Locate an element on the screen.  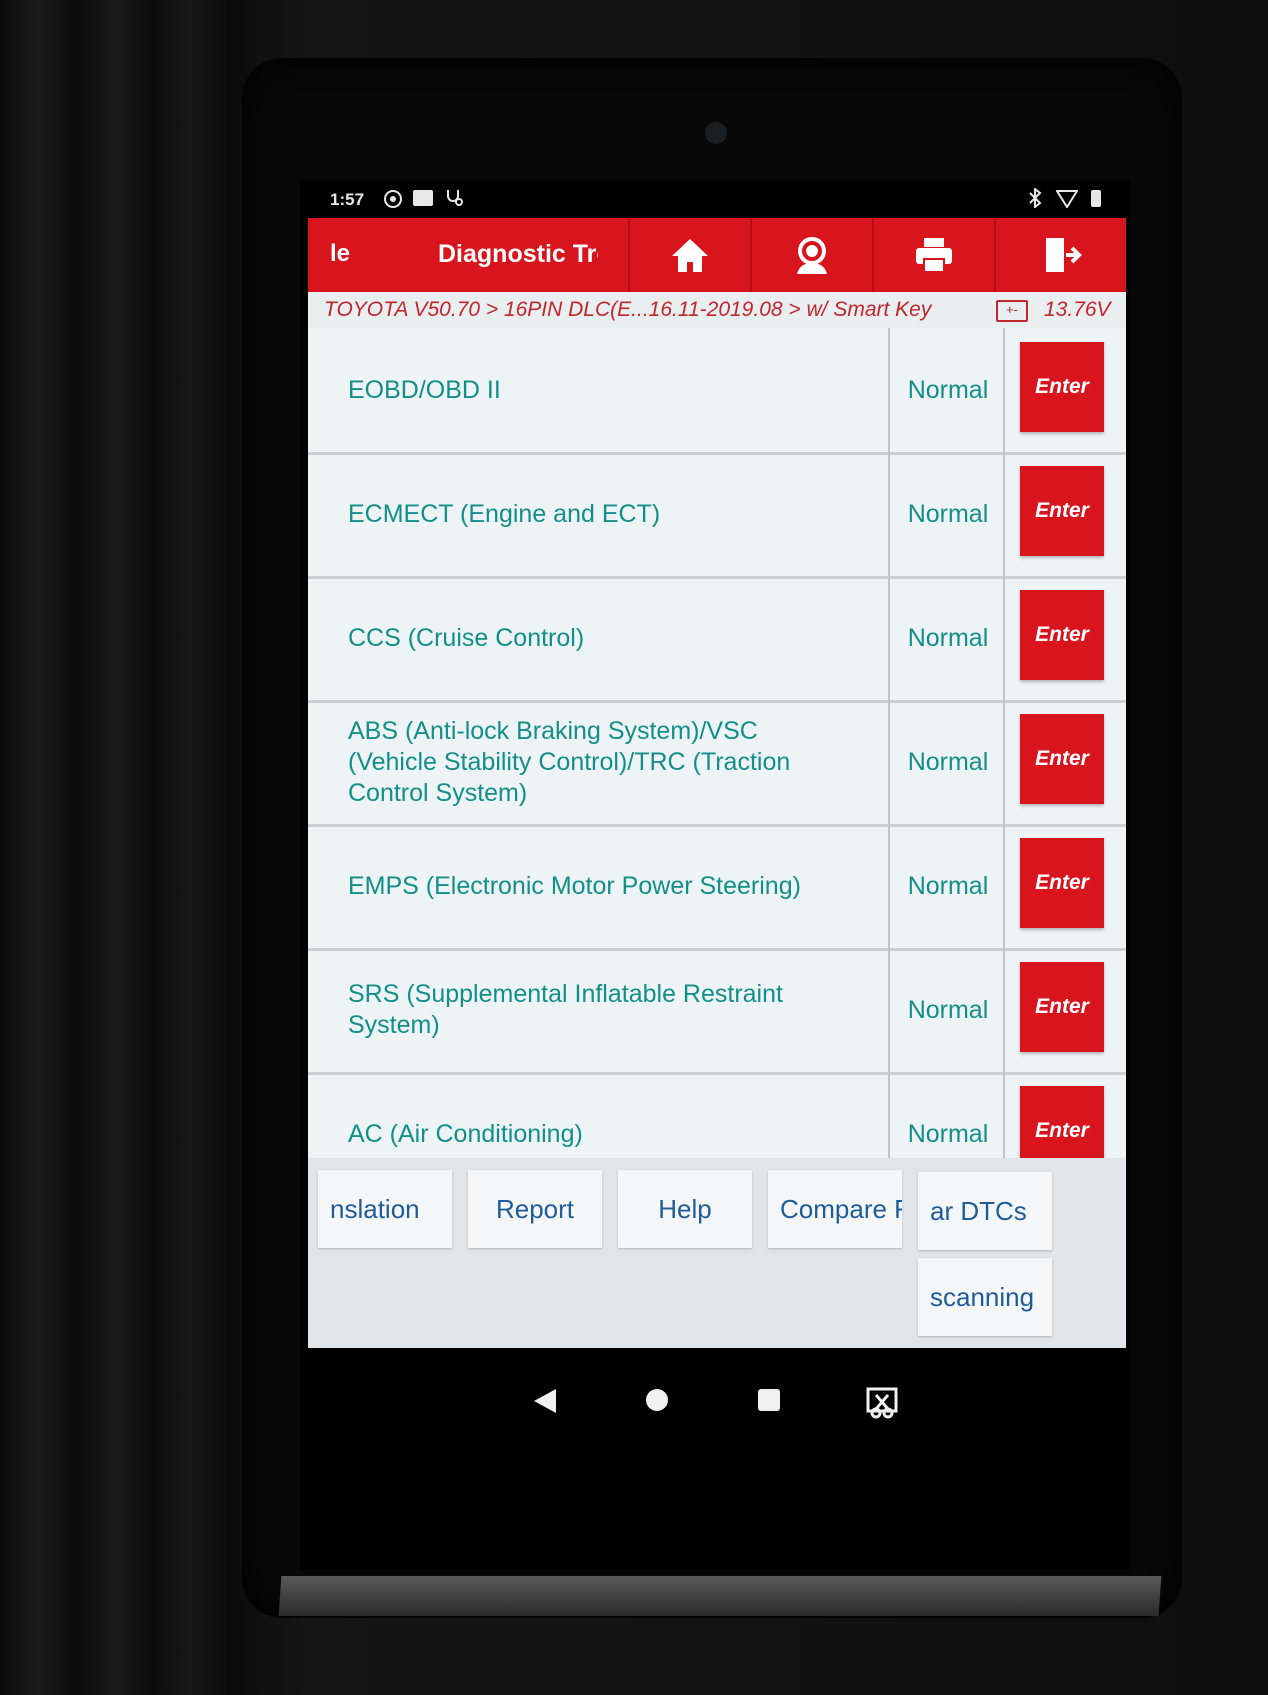
wifi-icon is located at coordinates (1067, 200).